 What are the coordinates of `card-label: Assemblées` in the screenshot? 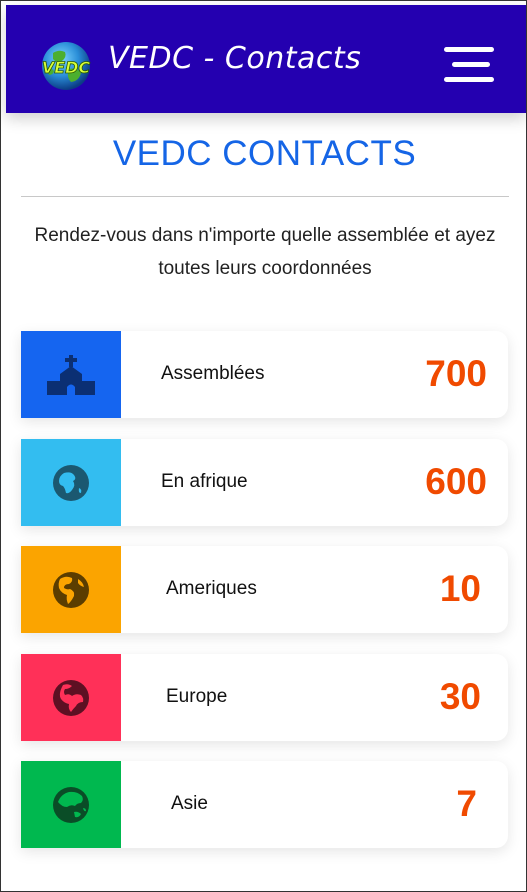 It's located at (213, 373).